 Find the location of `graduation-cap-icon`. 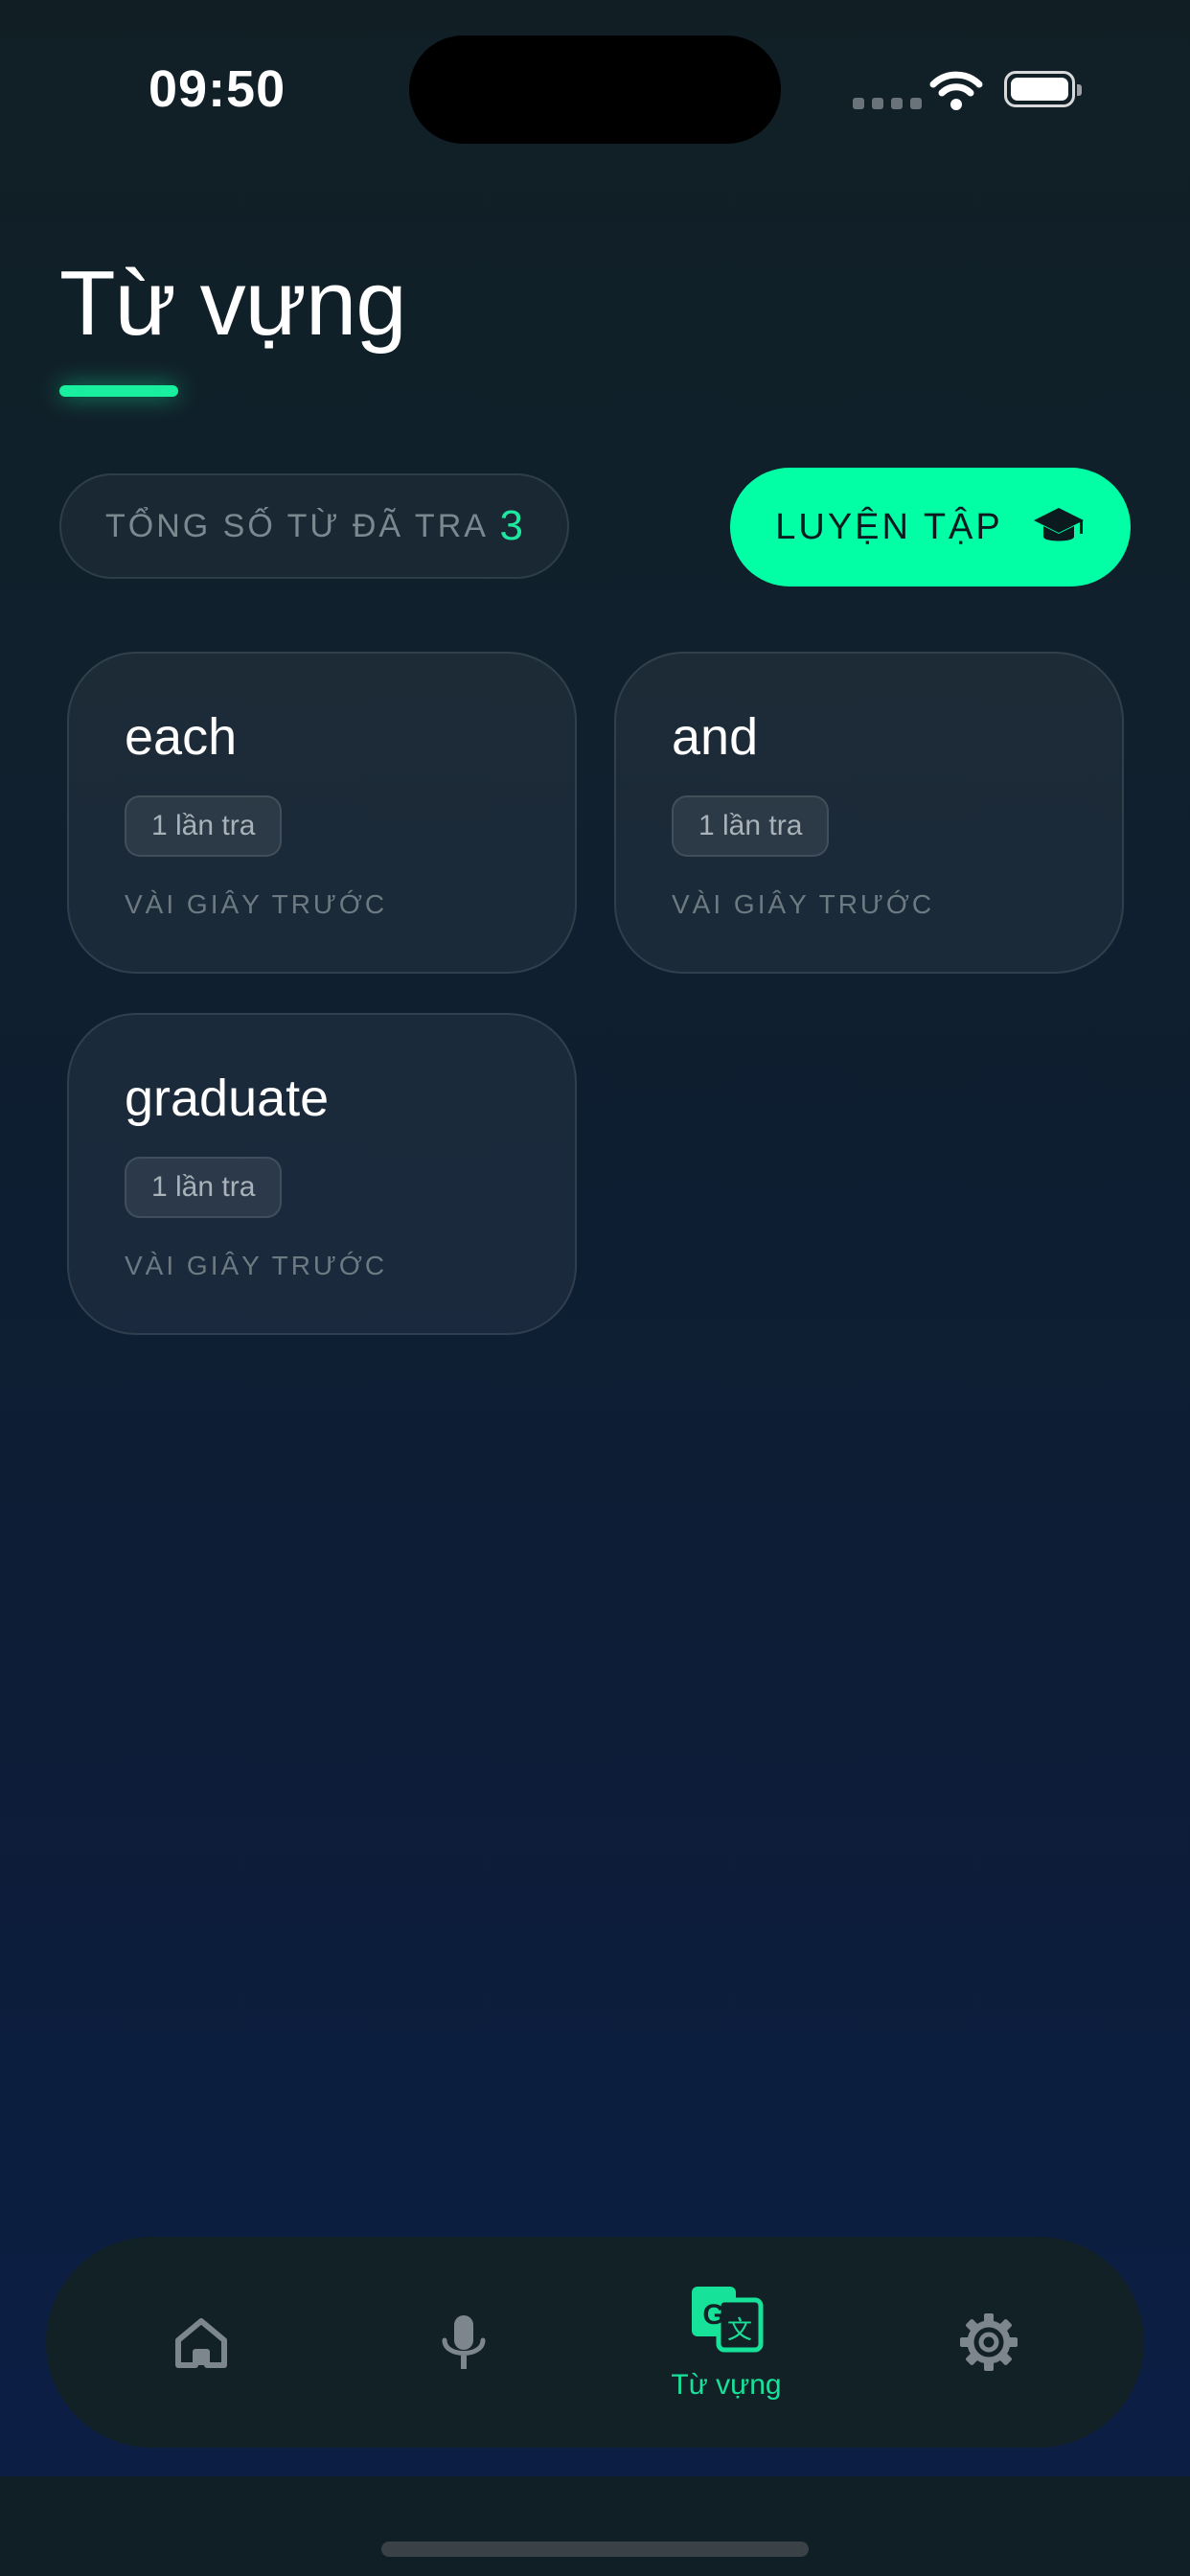

graduation-cap-icon is located at coordinates (1059, 525).